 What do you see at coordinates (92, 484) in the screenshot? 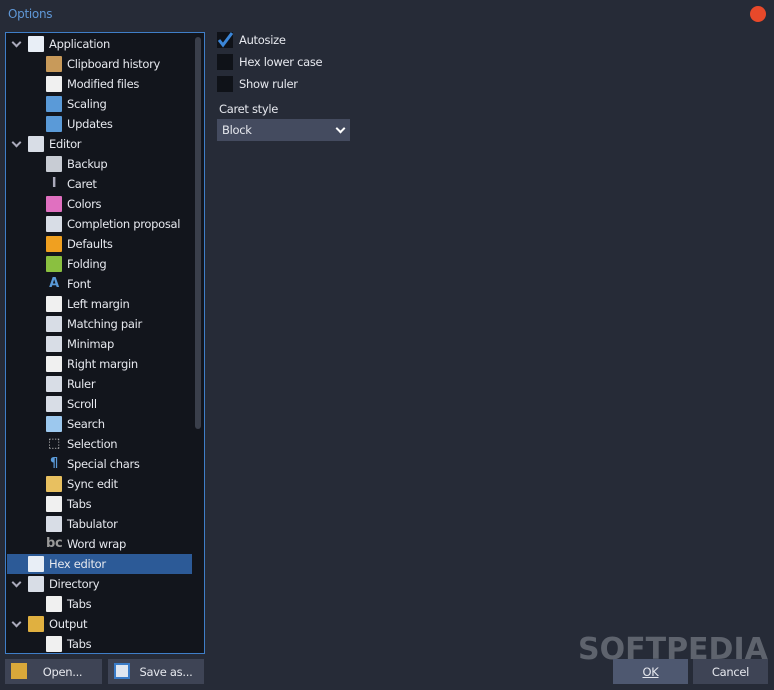
I see `tree-item-label: Sync edit` at bounding box center [92, 484].